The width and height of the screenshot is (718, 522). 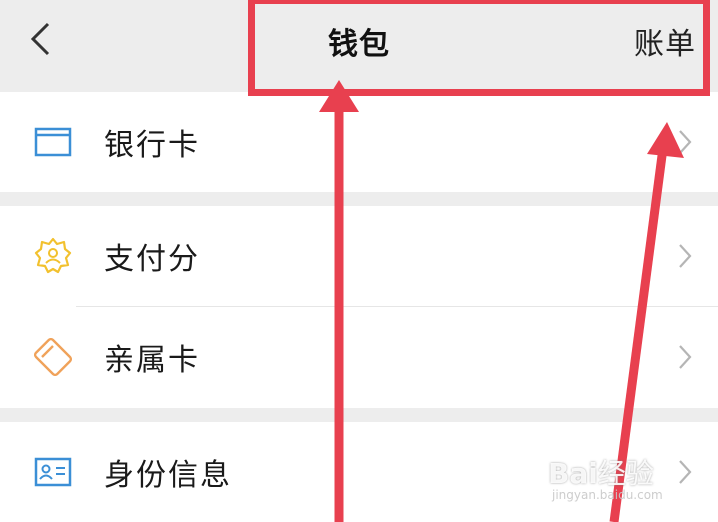 What do you see at coordinates (359, 44) in the screenshot?
I see `page-title: 钱包` at bounding box center [359, 44].